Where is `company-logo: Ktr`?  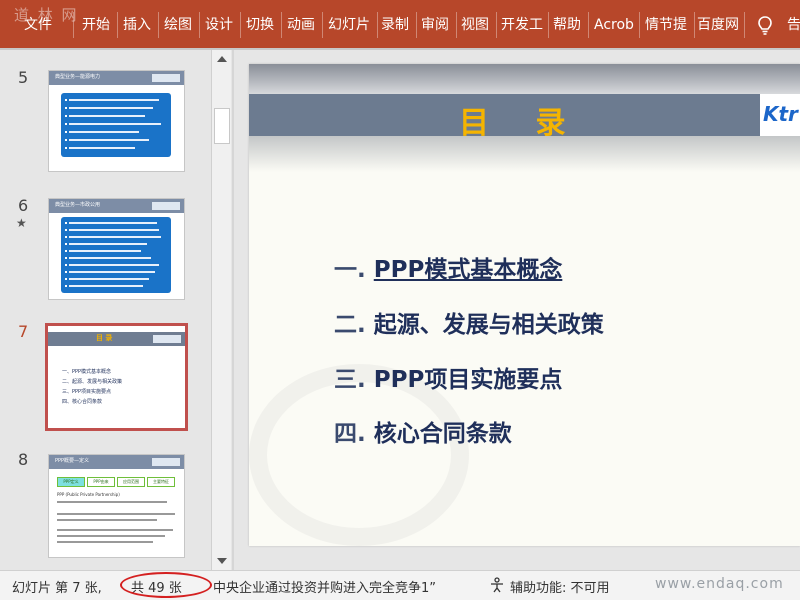 company-logo: Ktr is located at coordinates (780, 115).